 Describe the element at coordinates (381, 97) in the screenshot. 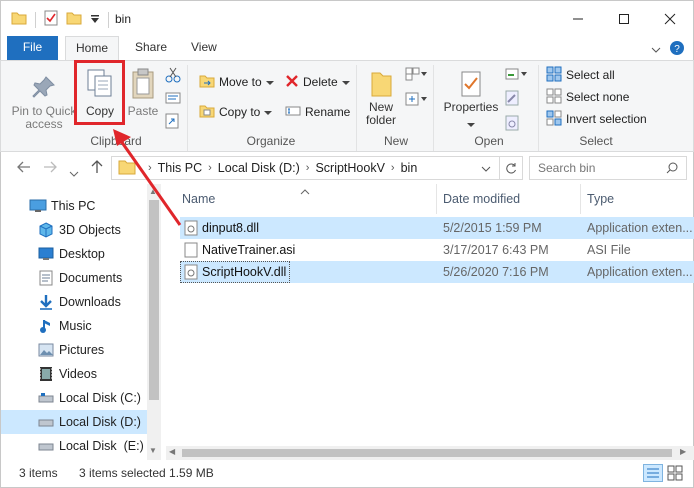

I see `new-folder-button: New folder` at that location.